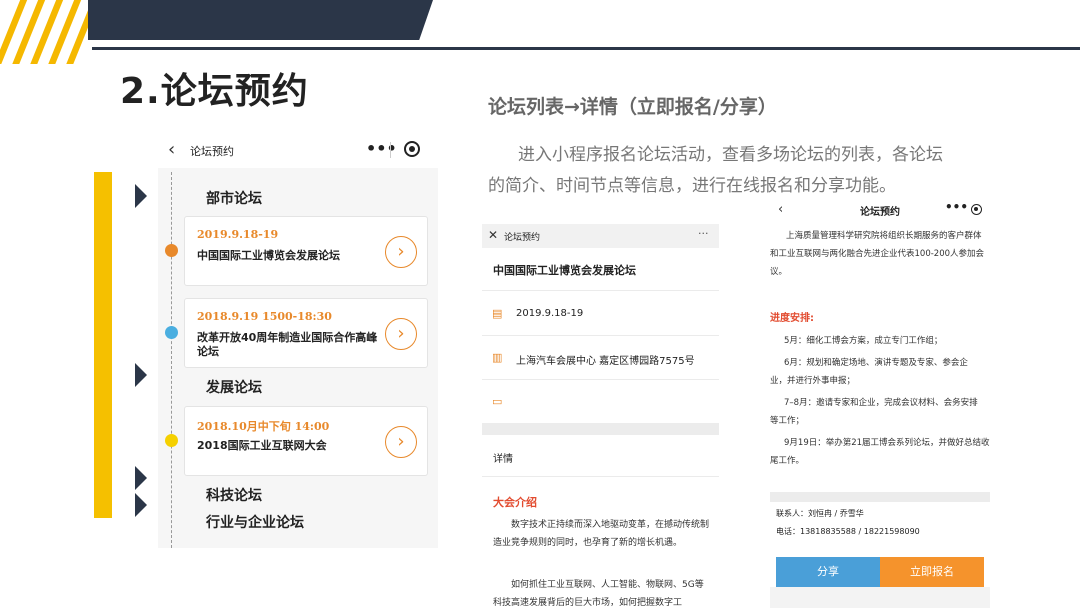 Image resolution: width=1080 pixels, height=608 pixels. What do you see at coordinates (171, 360) in the screenshot?
I see `timeline-line` at bounding box center [171, 360].